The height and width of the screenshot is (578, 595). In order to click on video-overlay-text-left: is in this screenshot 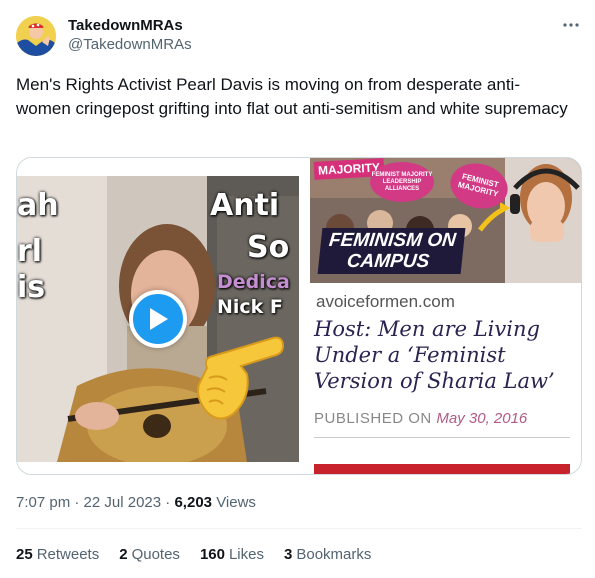, I will do `click(31, 287)`.